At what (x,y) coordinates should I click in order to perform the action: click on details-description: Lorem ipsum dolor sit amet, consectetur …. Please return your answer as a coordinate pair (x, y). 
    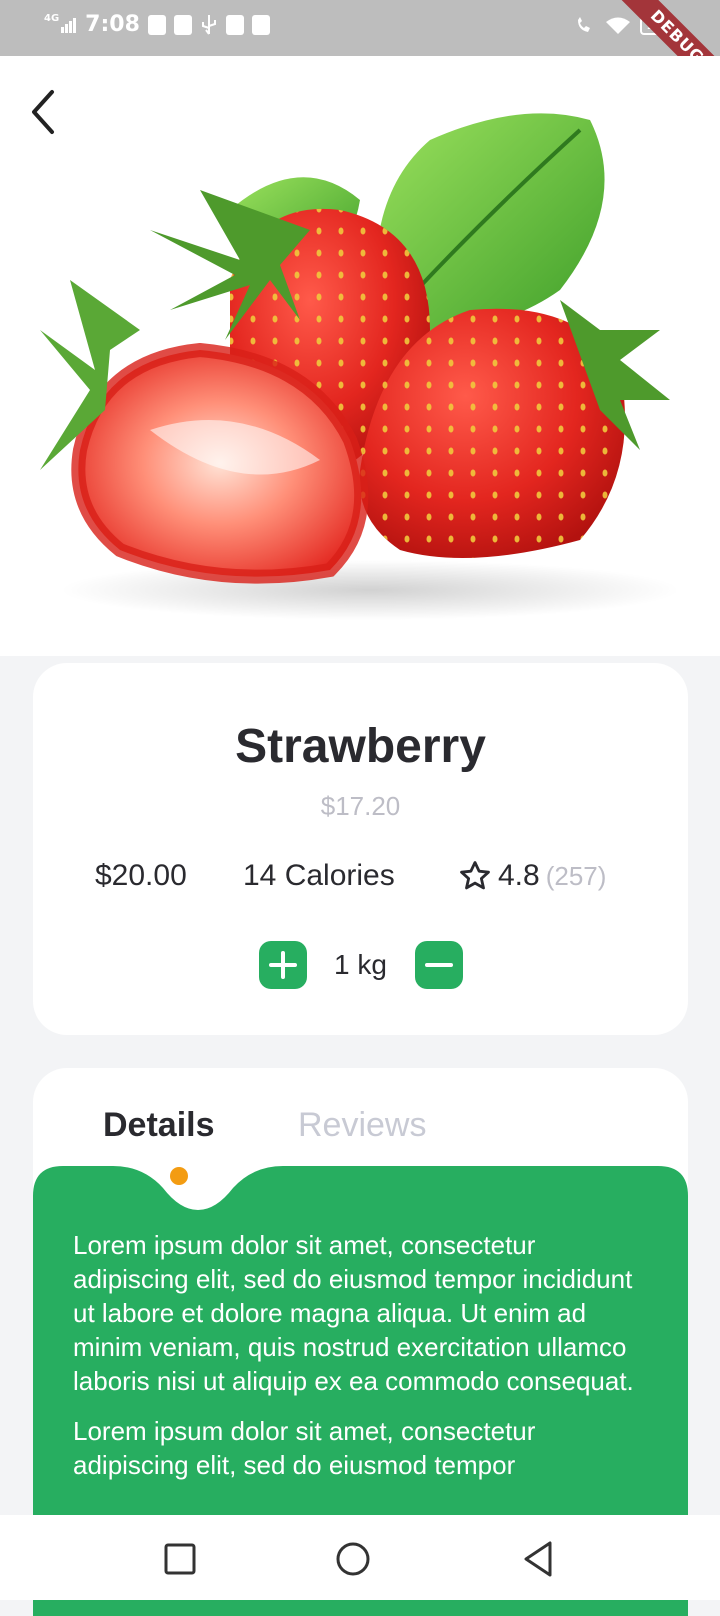
    Looking at the image, I should click on (360, 1363).